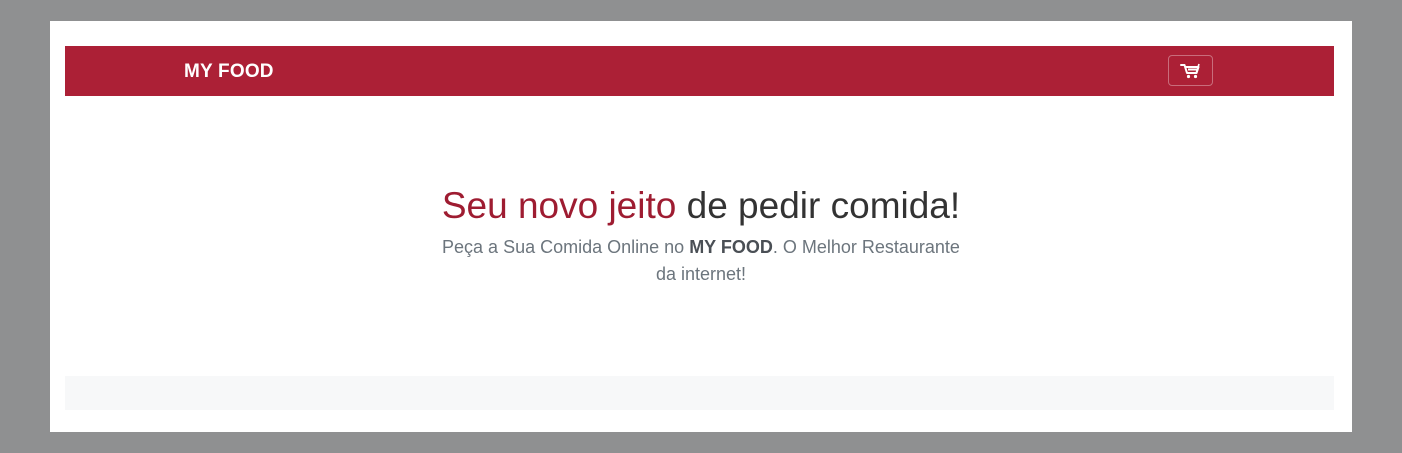 This screenshot has width=1402, height=453. I want to click on brand-logo-link: MY FOOD, so click(229, 71).